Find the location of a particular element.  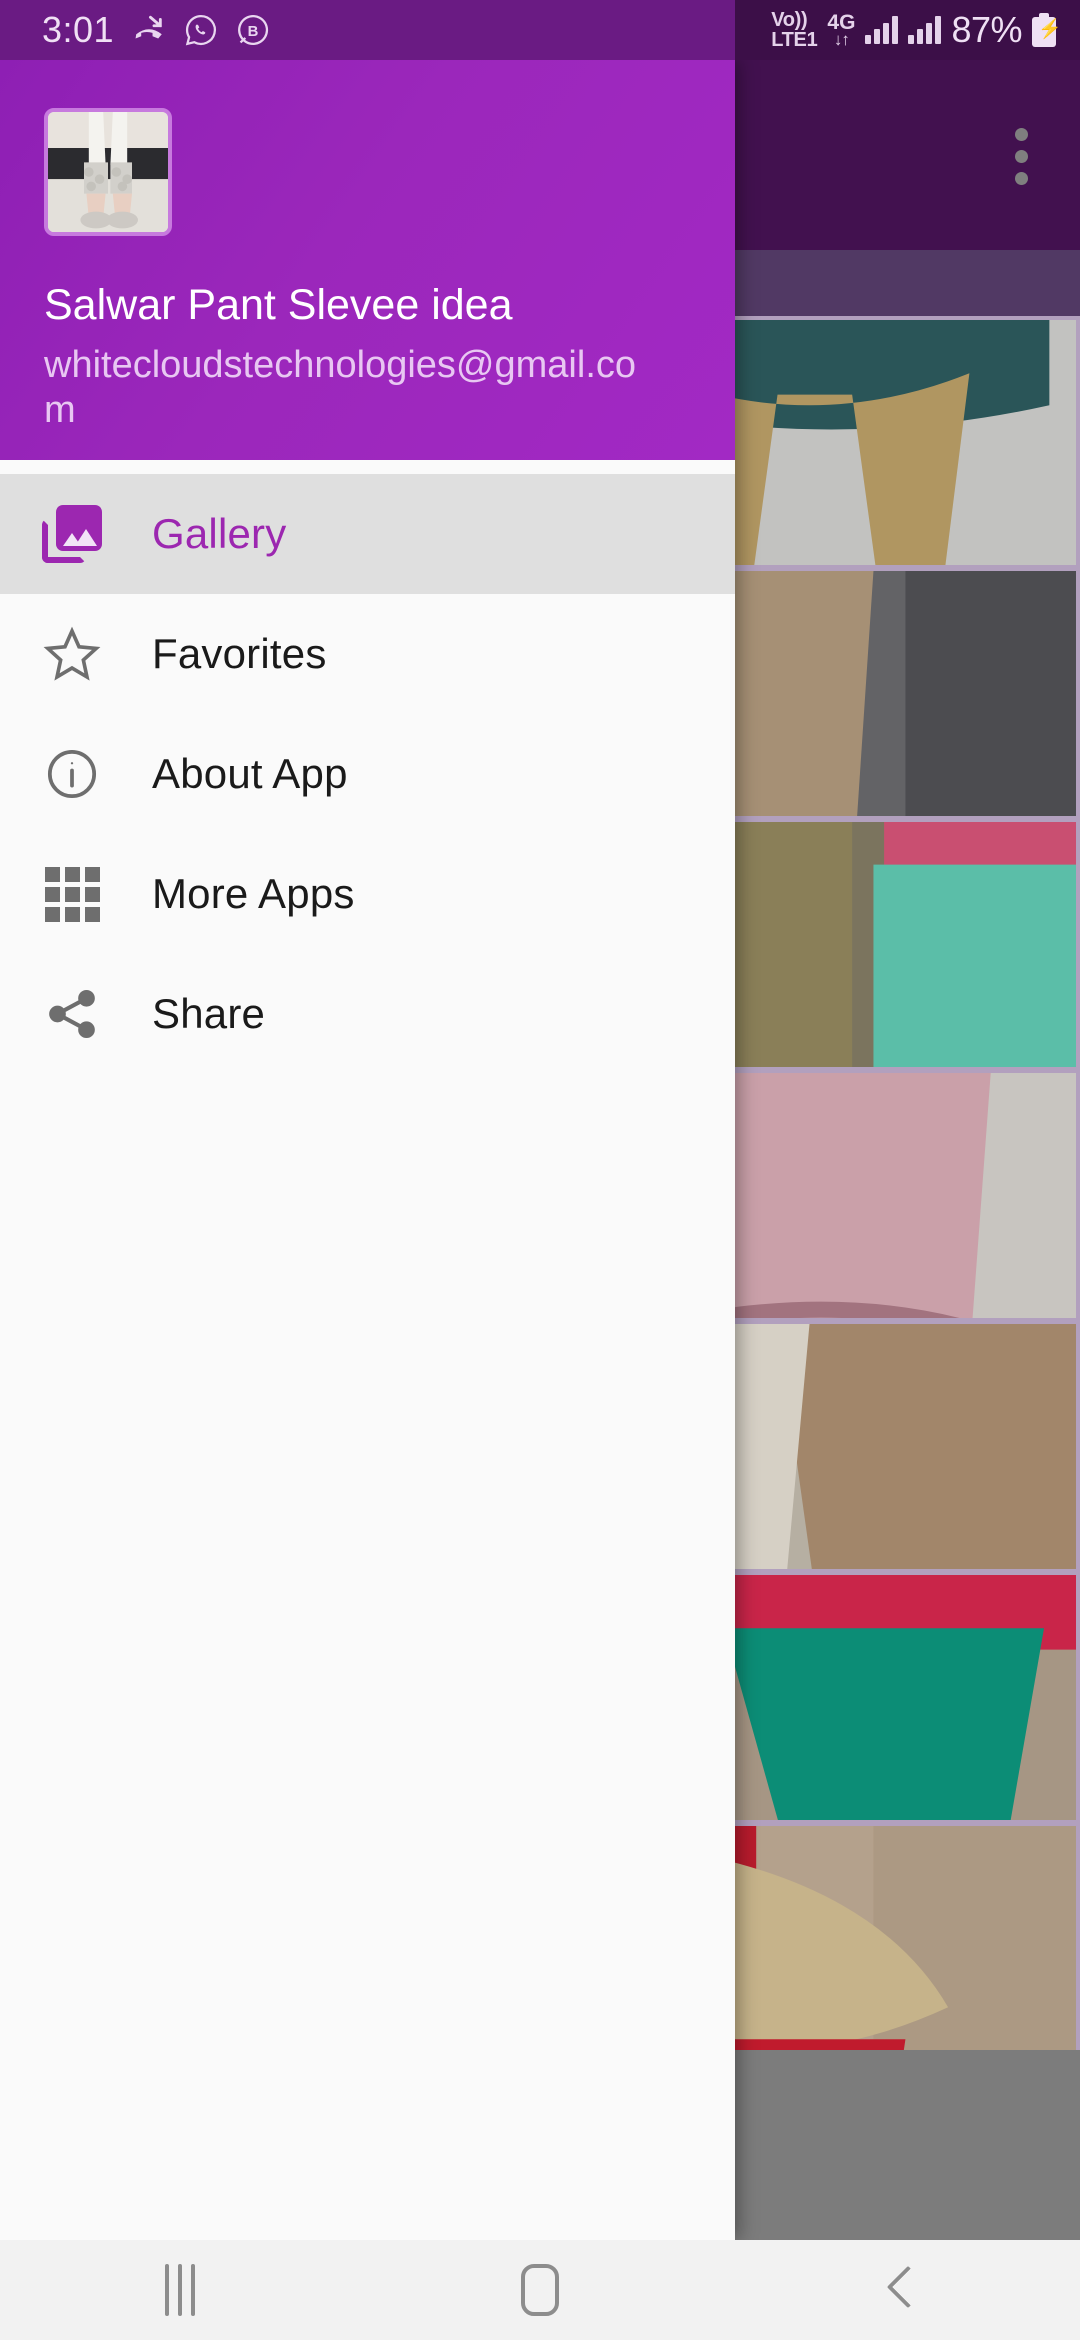

back-icon is located at coordinates (900, 2290).